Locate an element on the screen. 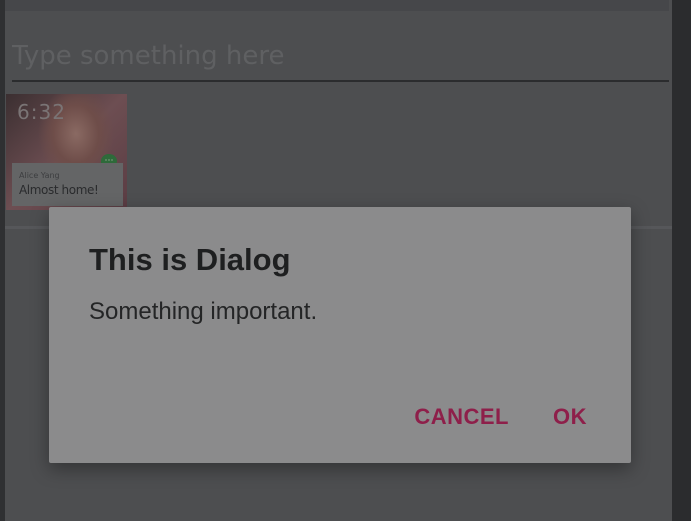 The width and height of the screenshot is (691, 521). text-input-field is located at coordinates (340, 59).